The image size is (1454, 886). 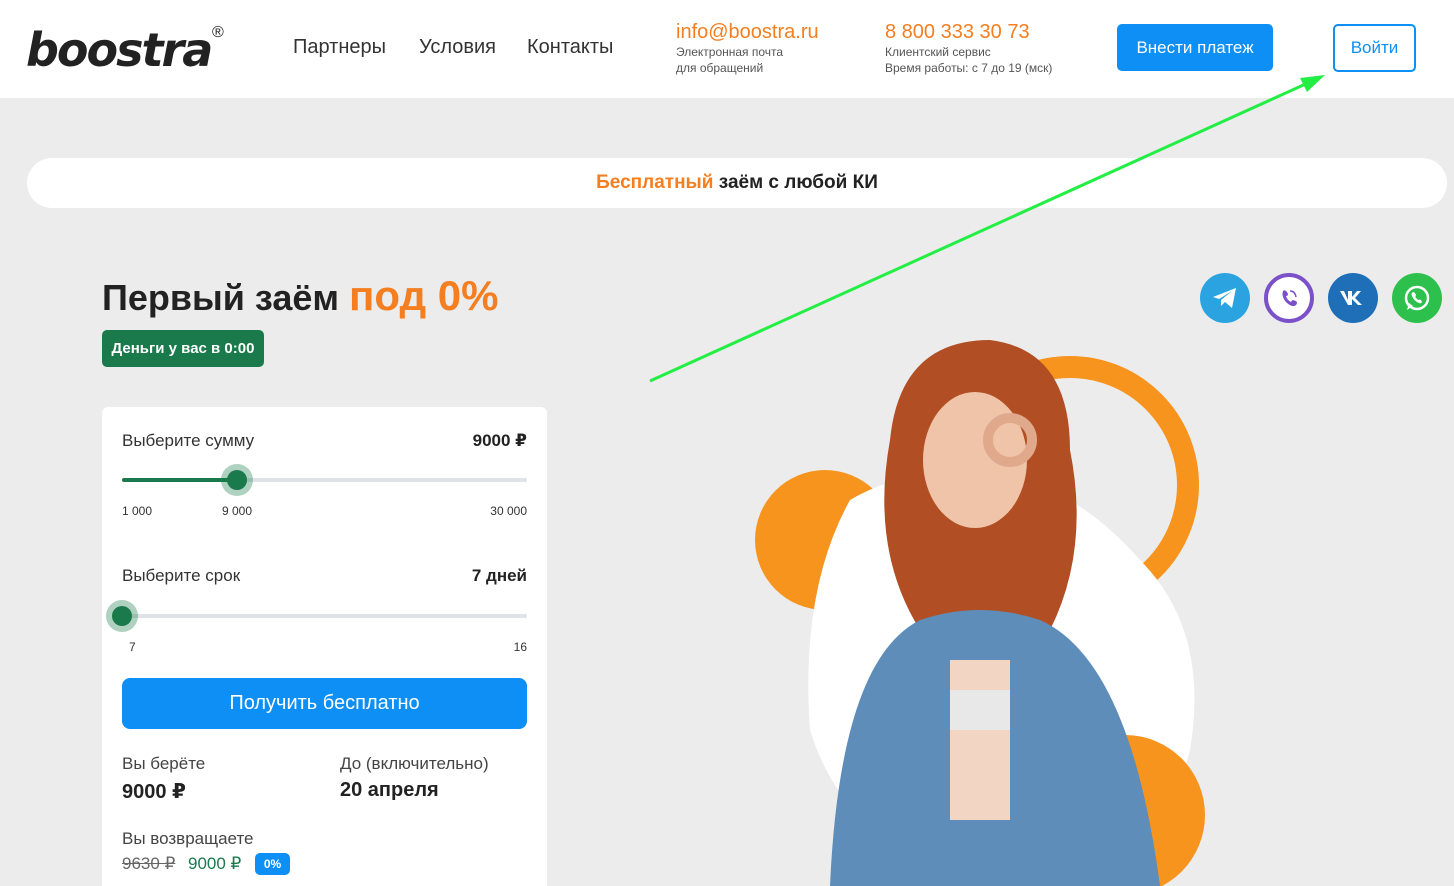 What do you see at coordinates (316, 616) in the screenshot?
I see `term-slider` at bounding box center [316, 616].